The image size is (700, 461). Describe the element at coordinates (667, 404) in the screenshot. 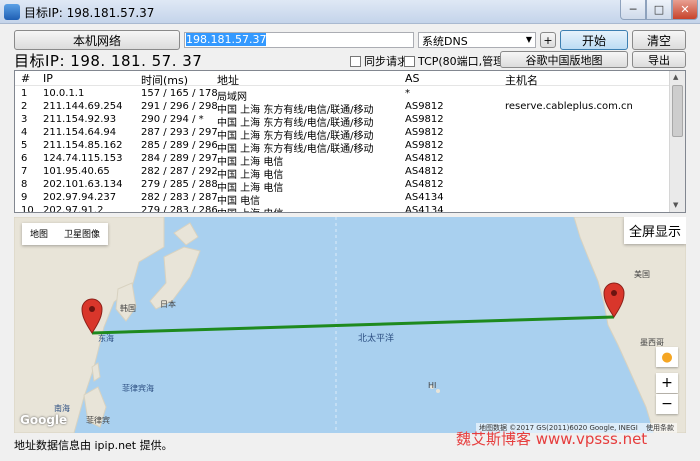

I see `zoom-out-button: −` at that location.